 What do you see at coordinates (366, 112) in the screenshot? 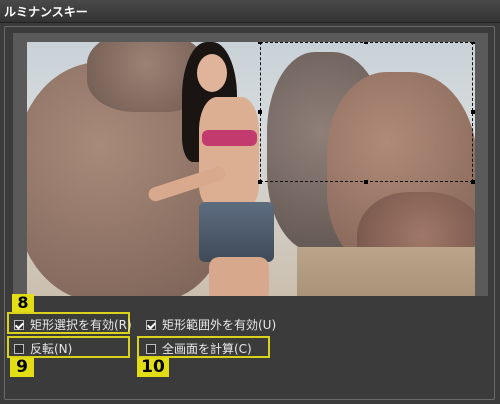
I see `selection-rectangle` at bounding box center [366, 112].